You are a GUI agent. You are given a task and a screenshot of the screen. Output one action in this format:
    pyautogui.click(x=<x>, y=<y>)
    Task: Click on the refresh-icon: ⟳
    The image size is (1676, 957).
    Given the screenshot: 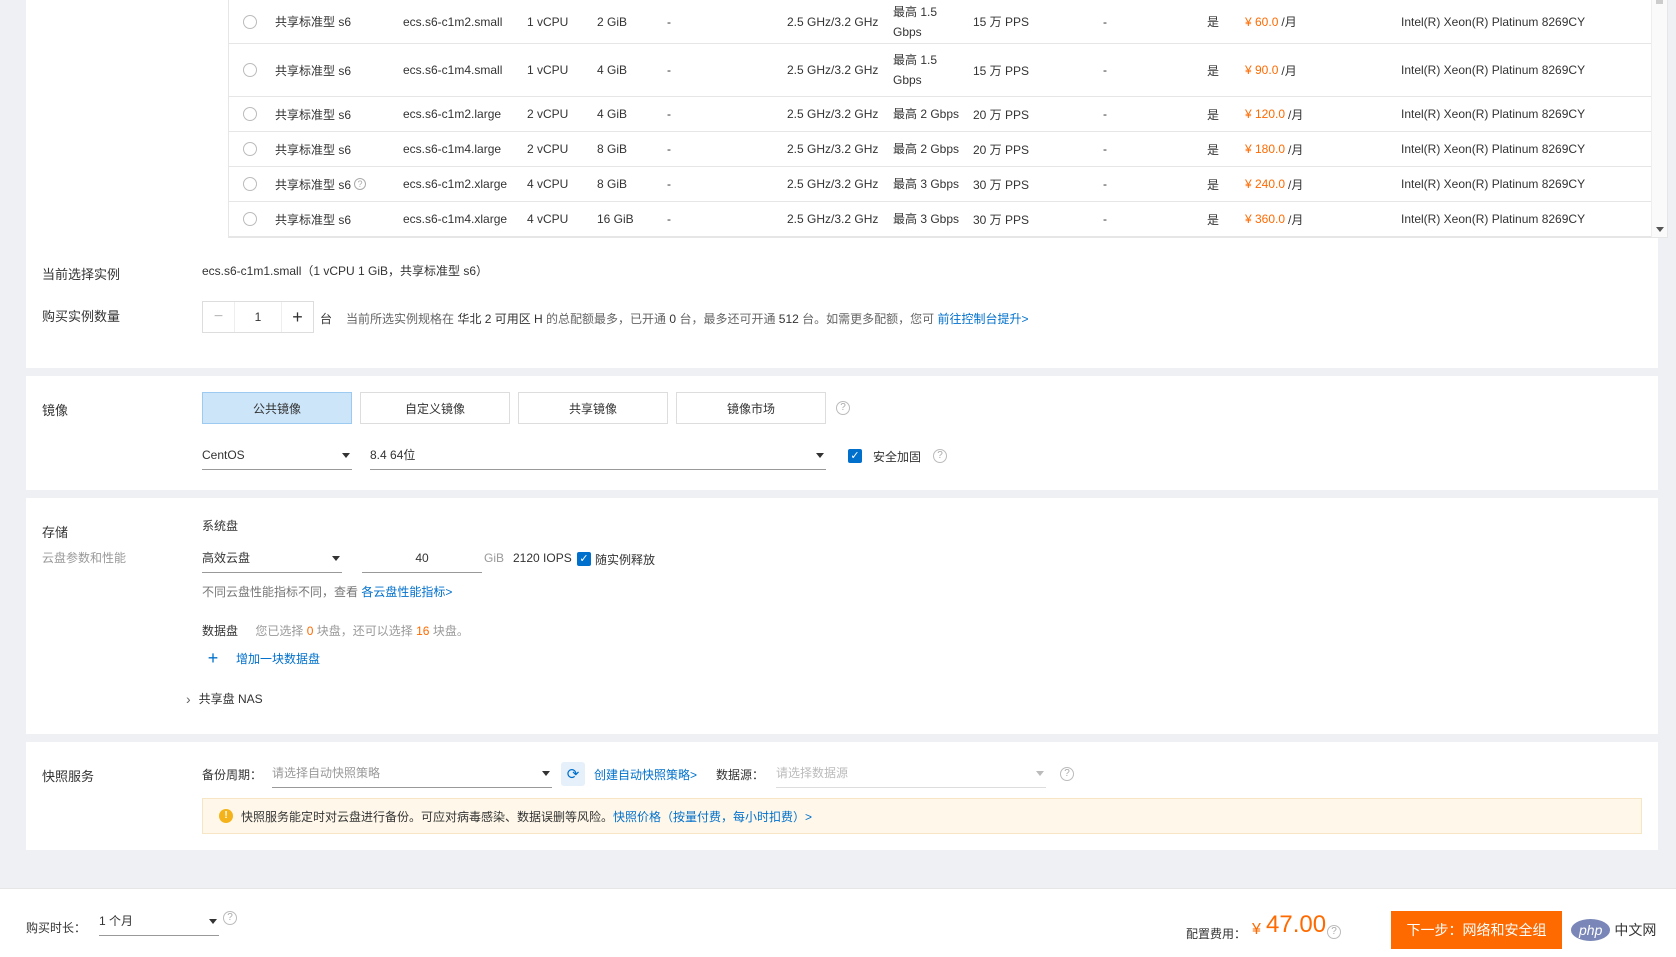 What is the action you would take?
    pyautogui.click(x=573, y=774)
    